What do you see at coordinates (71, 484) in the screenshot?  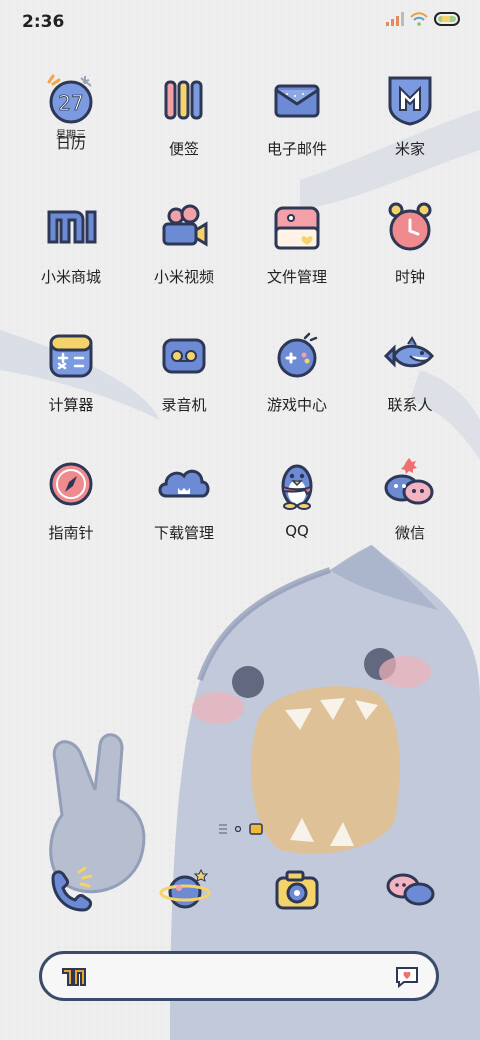 I see `compass-icon` at bounding box center [71, 484].